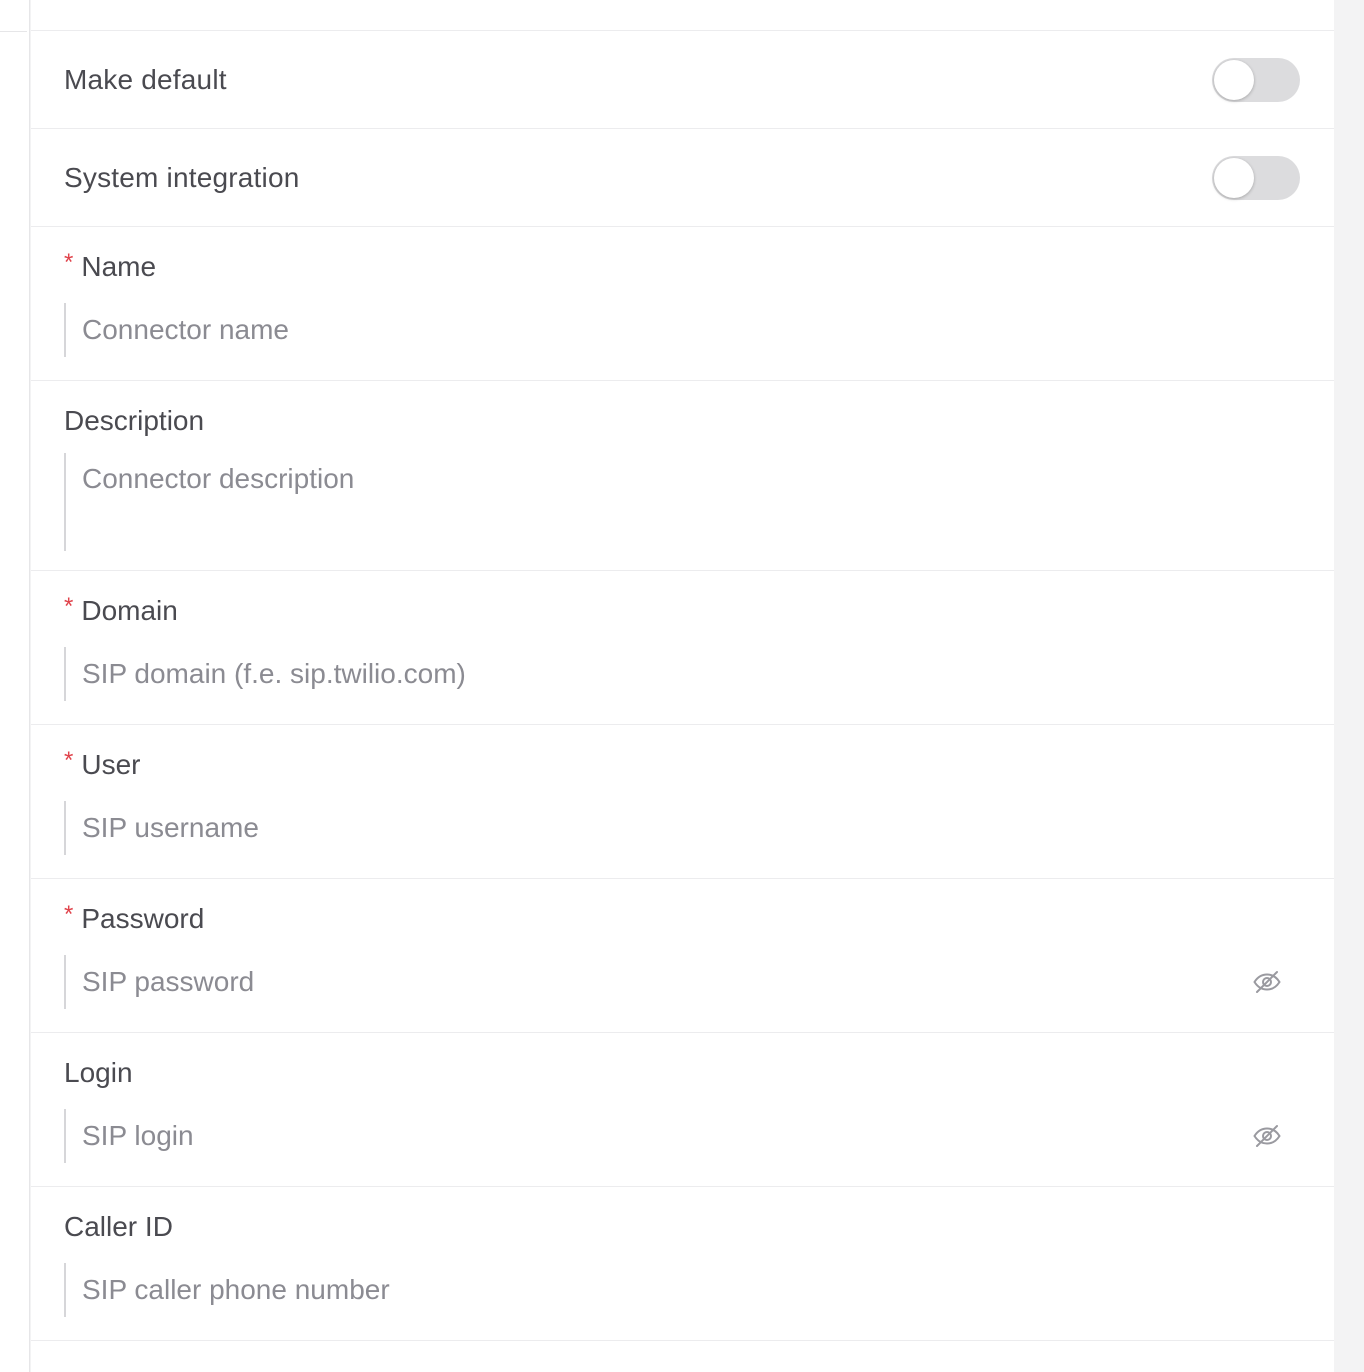 The width and height of the screenshot is (1364, 1372). What do you see at coordinates (129, 610) in the screenshot?
I see `domain-label-text: Domain` at bounding box center [129, 610].